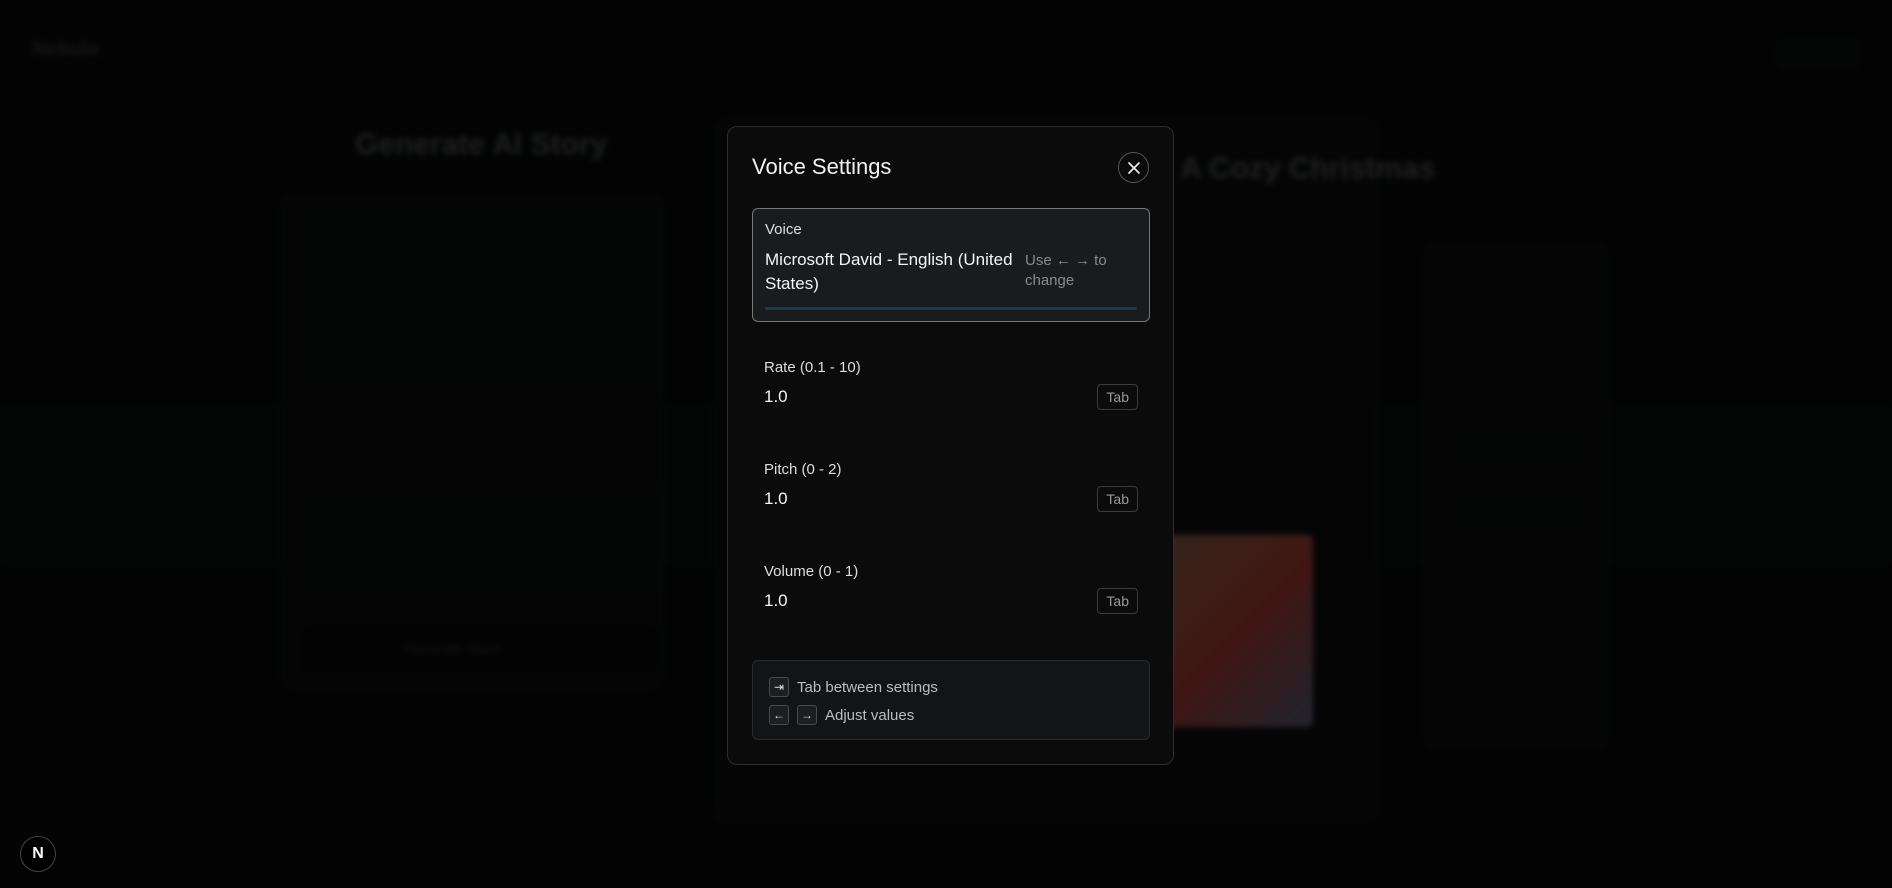 Image resolution: width=1892 pixels, height=888 pixels. Describe the element at coordinates (951, 490) in the screenshot. I see `pitch-field: Pitch (0 - 2) 1.0 Tab` at that location.